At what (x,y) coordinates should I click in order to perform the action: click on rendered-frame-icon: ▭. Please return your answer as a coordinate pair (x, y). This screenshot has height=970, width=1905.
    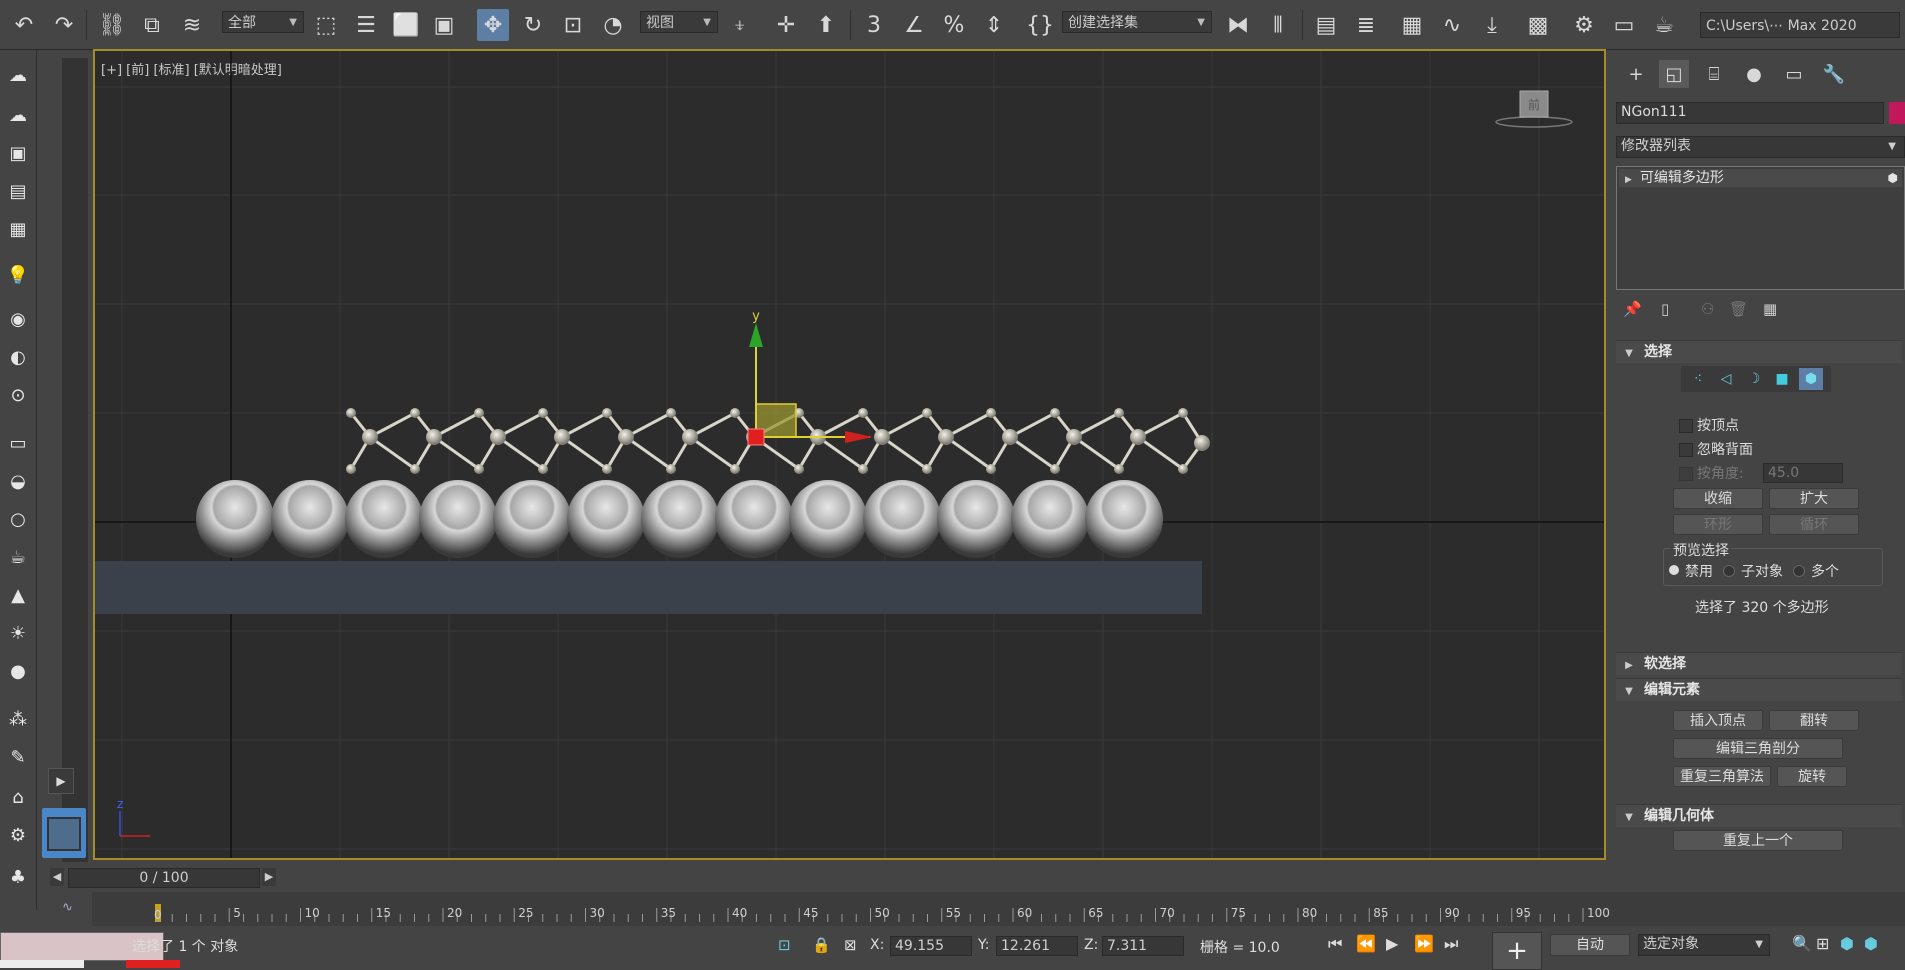
    Looking at the image, I should click on (1624, 25).